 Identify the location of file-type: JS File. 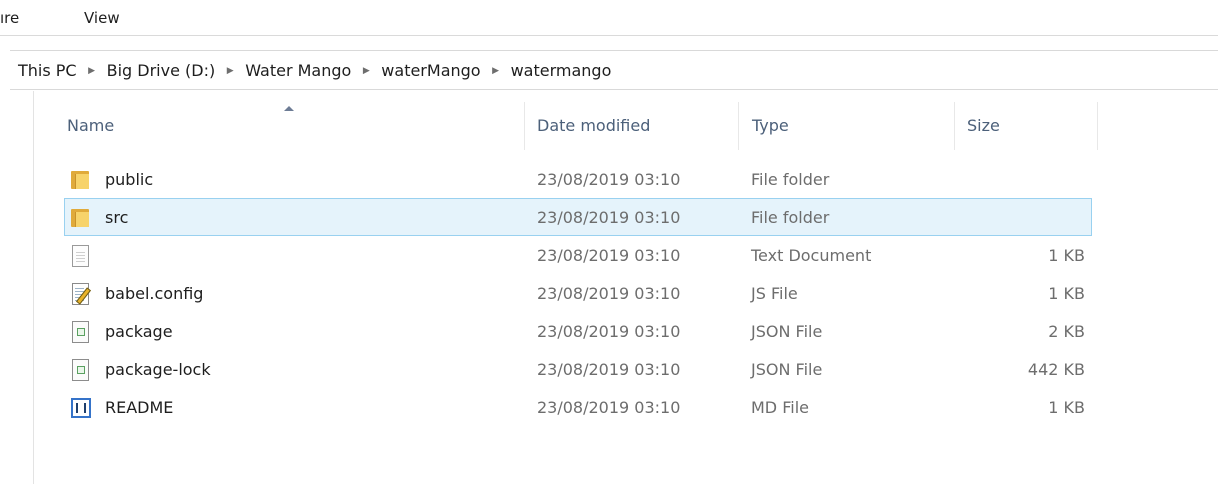
(774, 293).